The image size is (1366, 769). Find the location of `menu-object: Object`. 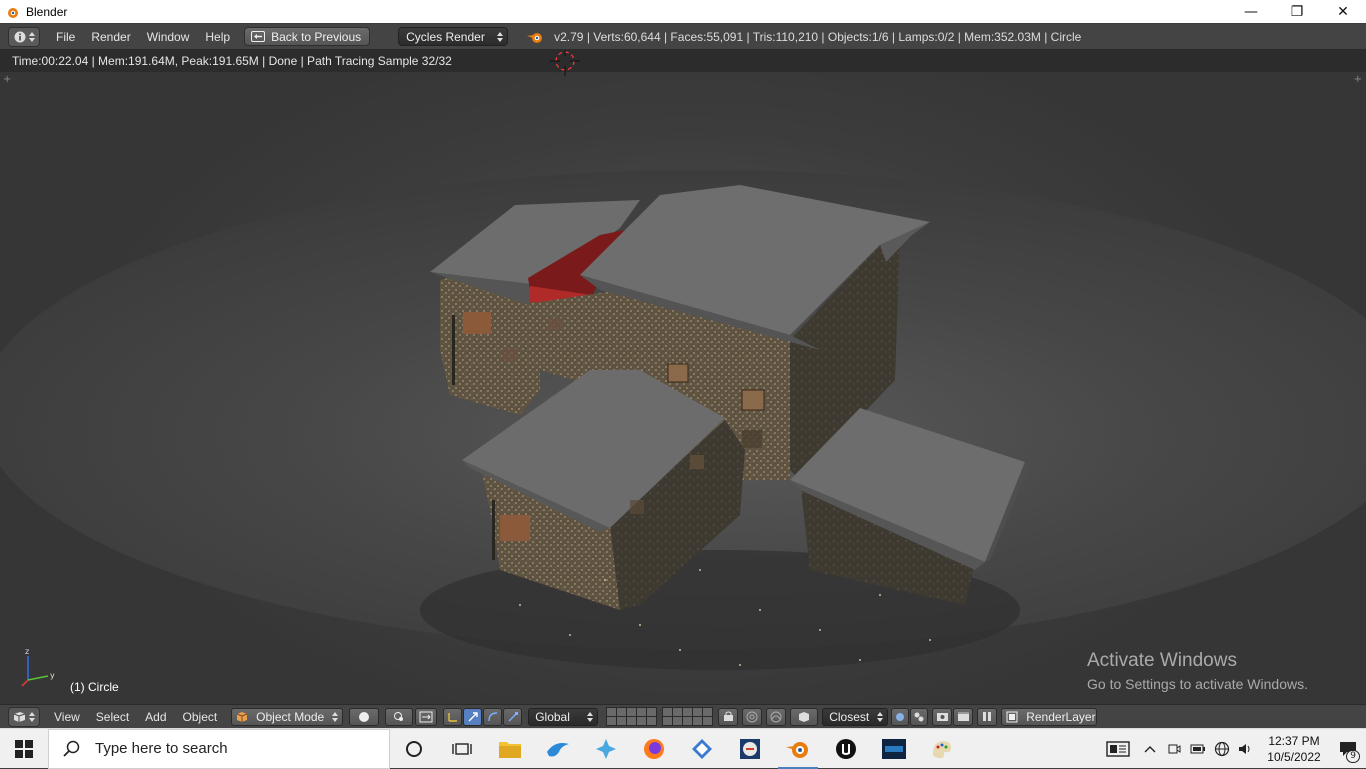

menu-object: Object is located at coordinates (200, 717).